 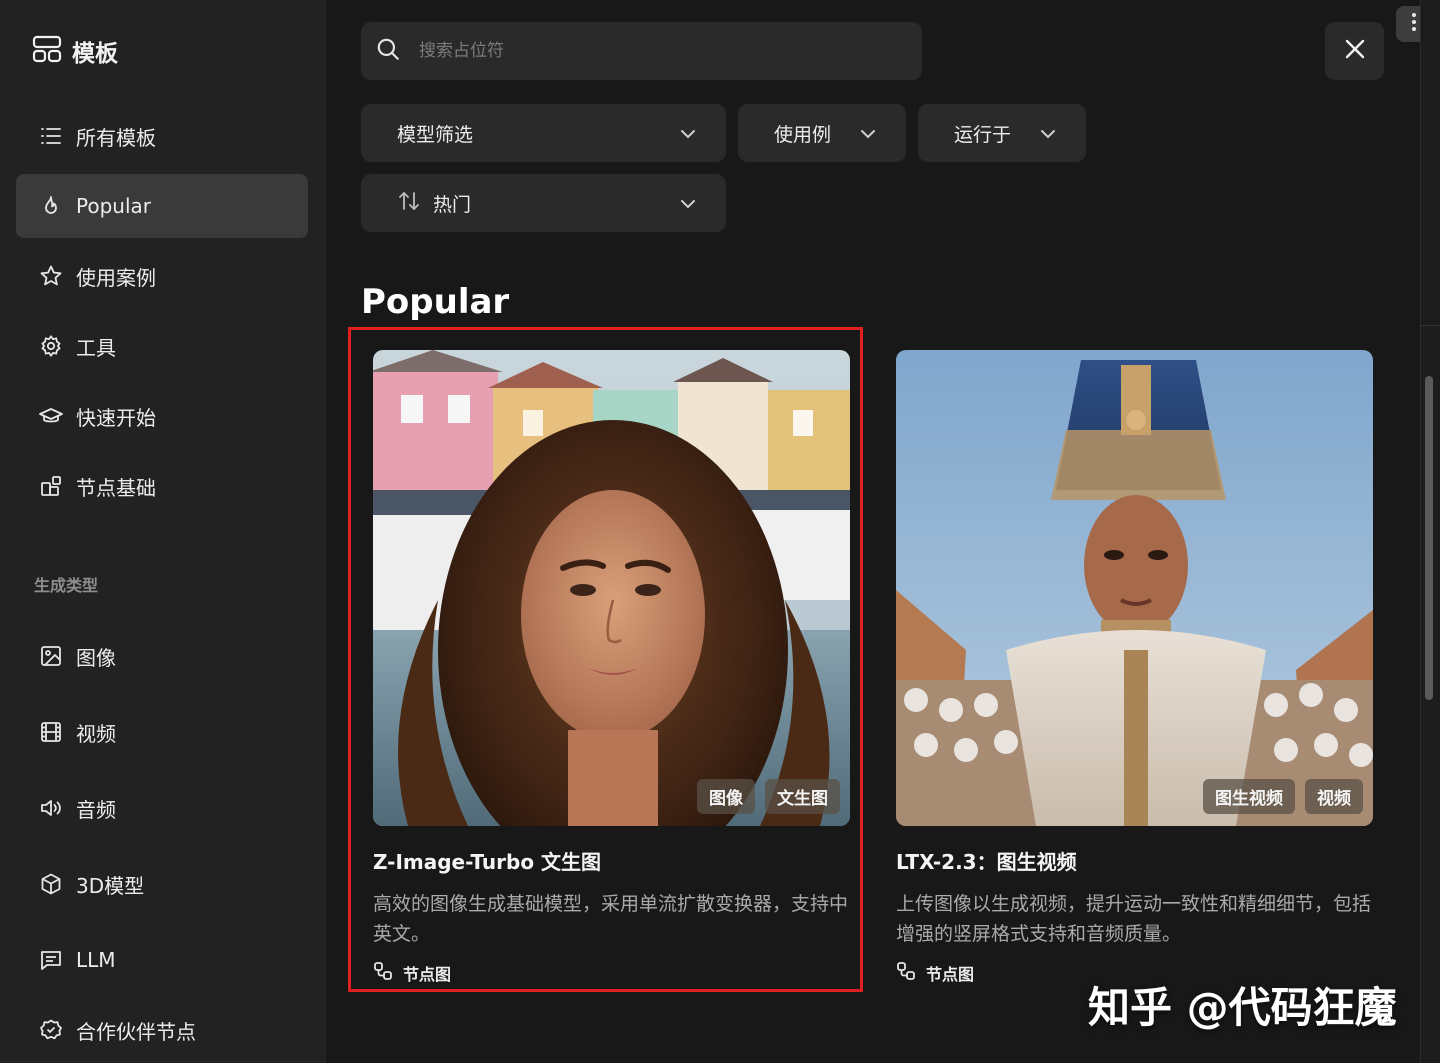 What do you see at coordinates (726, 796) in the screenshot?
I see `tag-badge: 图像` at bounding box center [726, 796].